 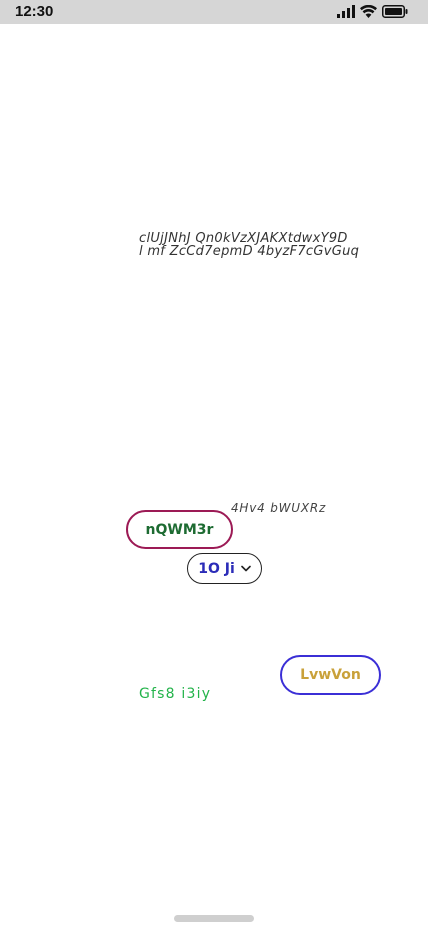 I want to click on paragraph-line: l mf ZcCd7epmD 4byzF7cGvGuq, so click(x=249, y=251).